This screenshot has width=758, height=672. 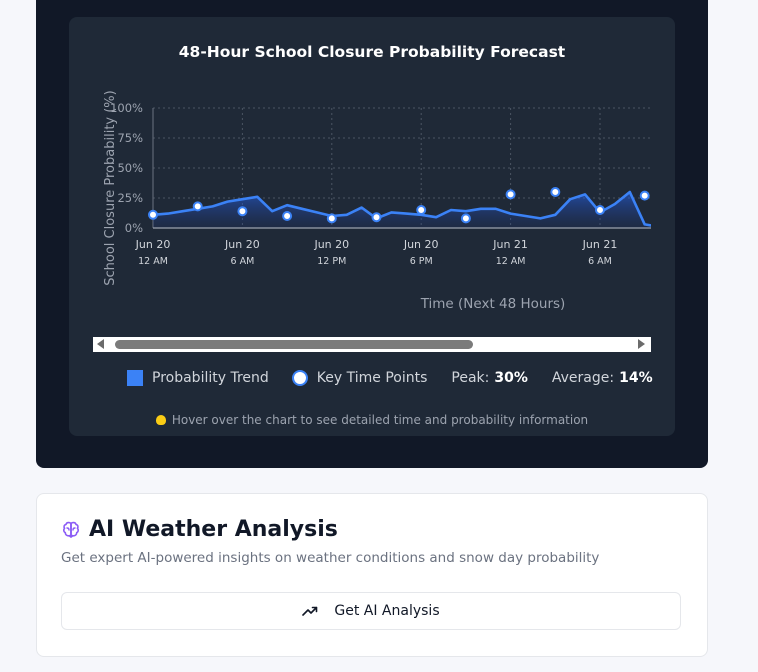 What do you see at coordinates (213, 529) in the screenshot?
I see `ai-analysis-title: AI Weather Analysis` at bounding box center [213, 529].